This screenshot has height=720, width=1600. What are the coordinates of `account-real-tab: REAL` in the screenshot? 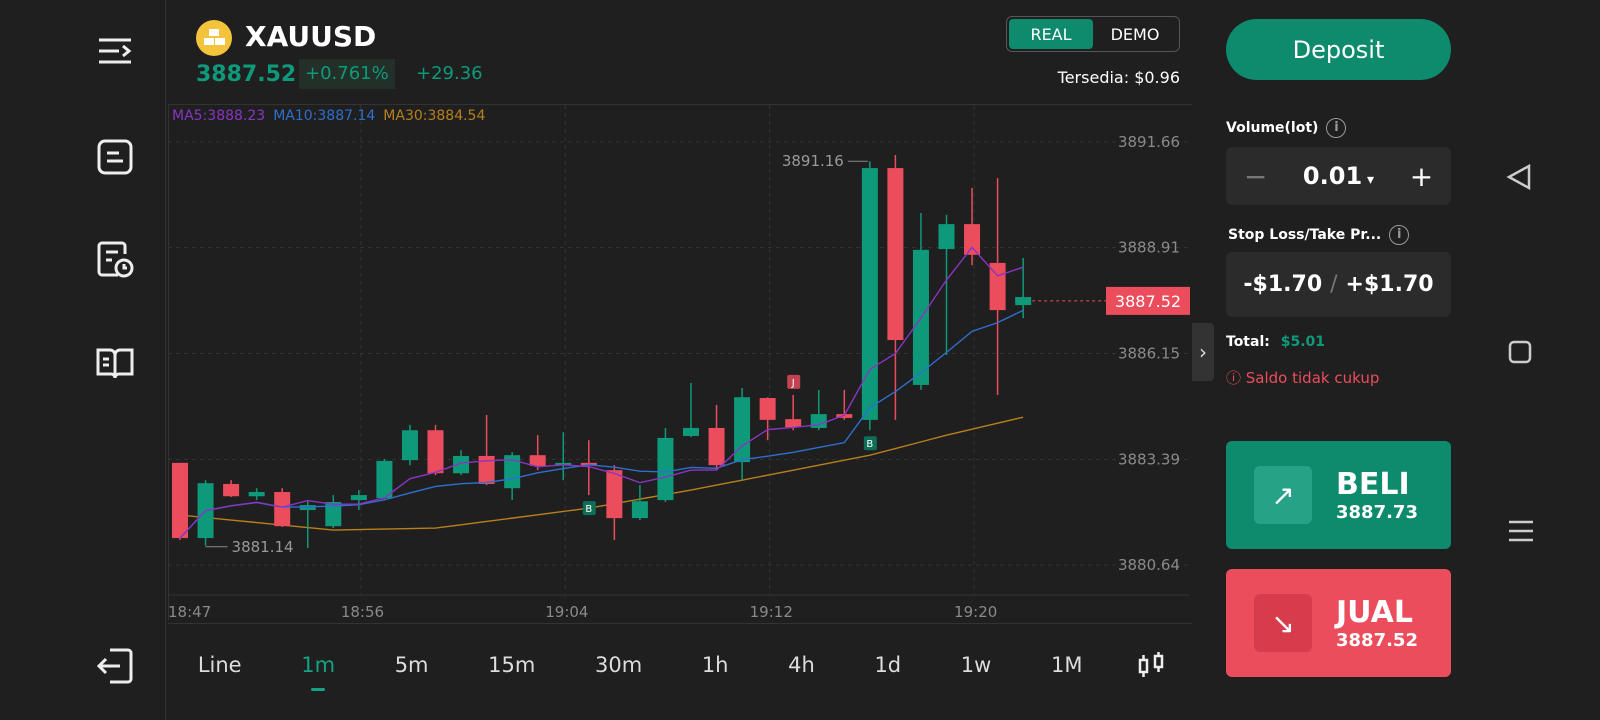 It's located at (1051, 34).